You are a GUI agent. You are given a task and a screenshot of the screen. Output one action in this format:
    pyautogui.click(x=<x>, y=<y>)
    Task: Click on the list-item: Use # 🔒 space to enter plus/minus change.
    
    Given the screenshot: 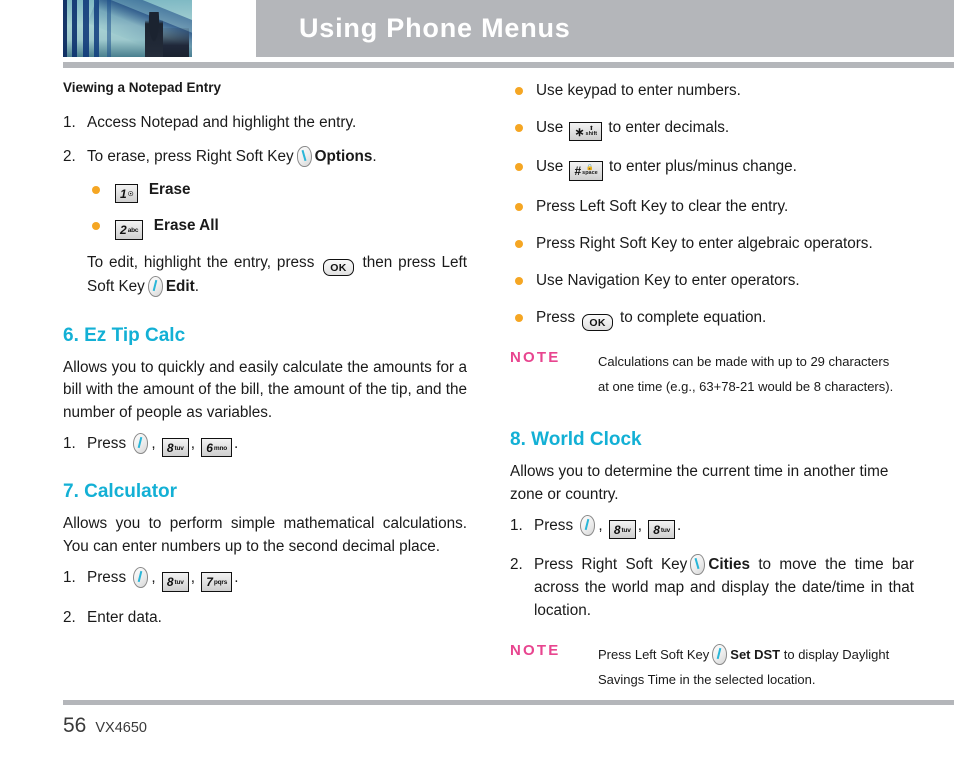 What is the action you would take?
    pyautogui.click(x=712, y=168)
    